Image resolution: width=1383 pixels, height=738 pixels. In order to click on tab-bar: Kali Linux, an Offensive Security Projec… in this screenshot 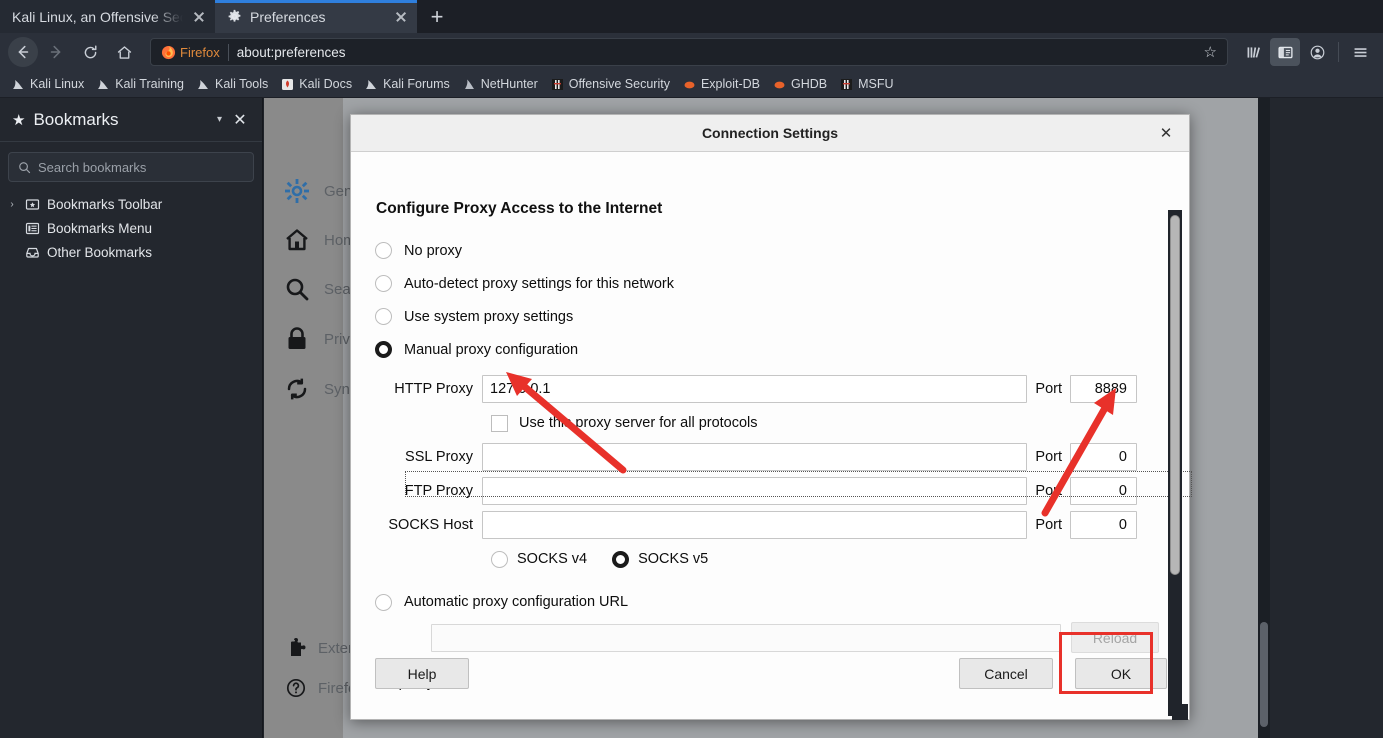, I will do `click(691, 16)`.